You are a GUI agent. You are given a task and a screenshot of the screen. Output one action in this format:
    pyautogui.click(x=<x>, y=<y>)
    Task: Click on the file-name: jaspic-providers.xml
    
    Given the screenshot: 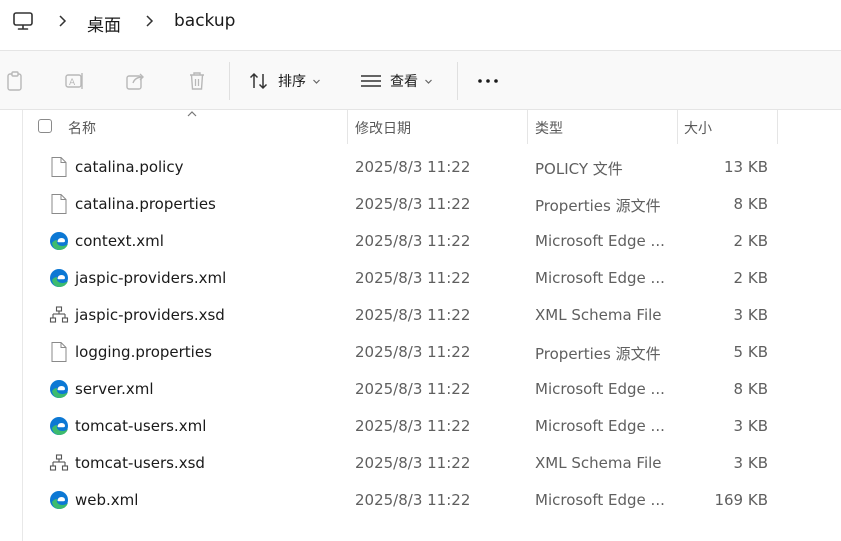 What is the action you would take?
    pyautogui.click(x=151, y=278)
    